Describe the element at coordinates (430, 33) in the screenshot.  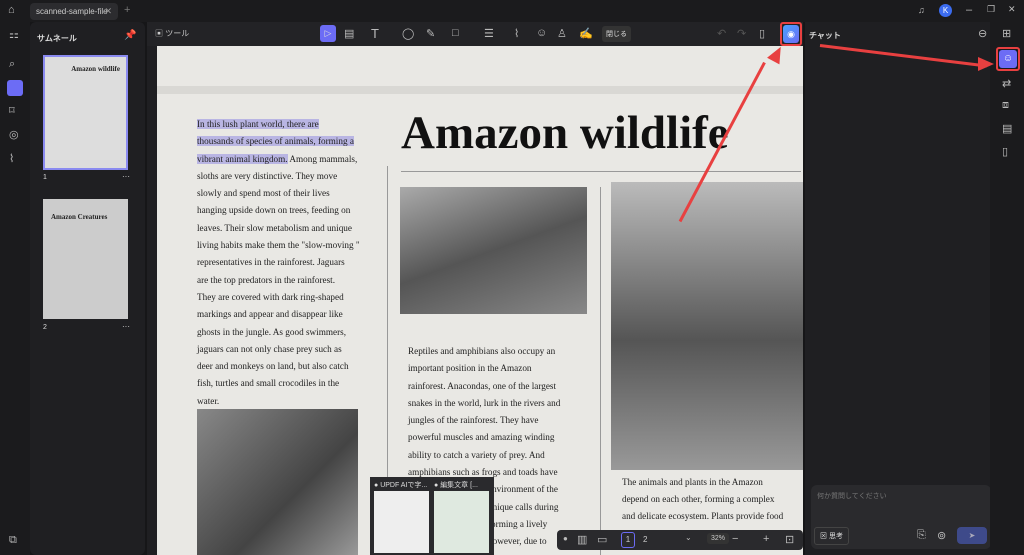
I see `eraser-icon: ✎` at that location.